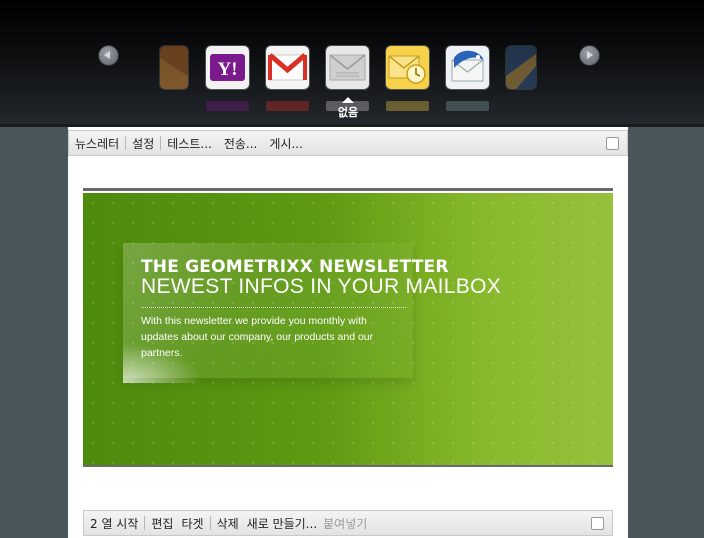  Describe the element at coordinates (345, 523) in the screenshot. I see `paste-button: 붙여넣기` at that location.